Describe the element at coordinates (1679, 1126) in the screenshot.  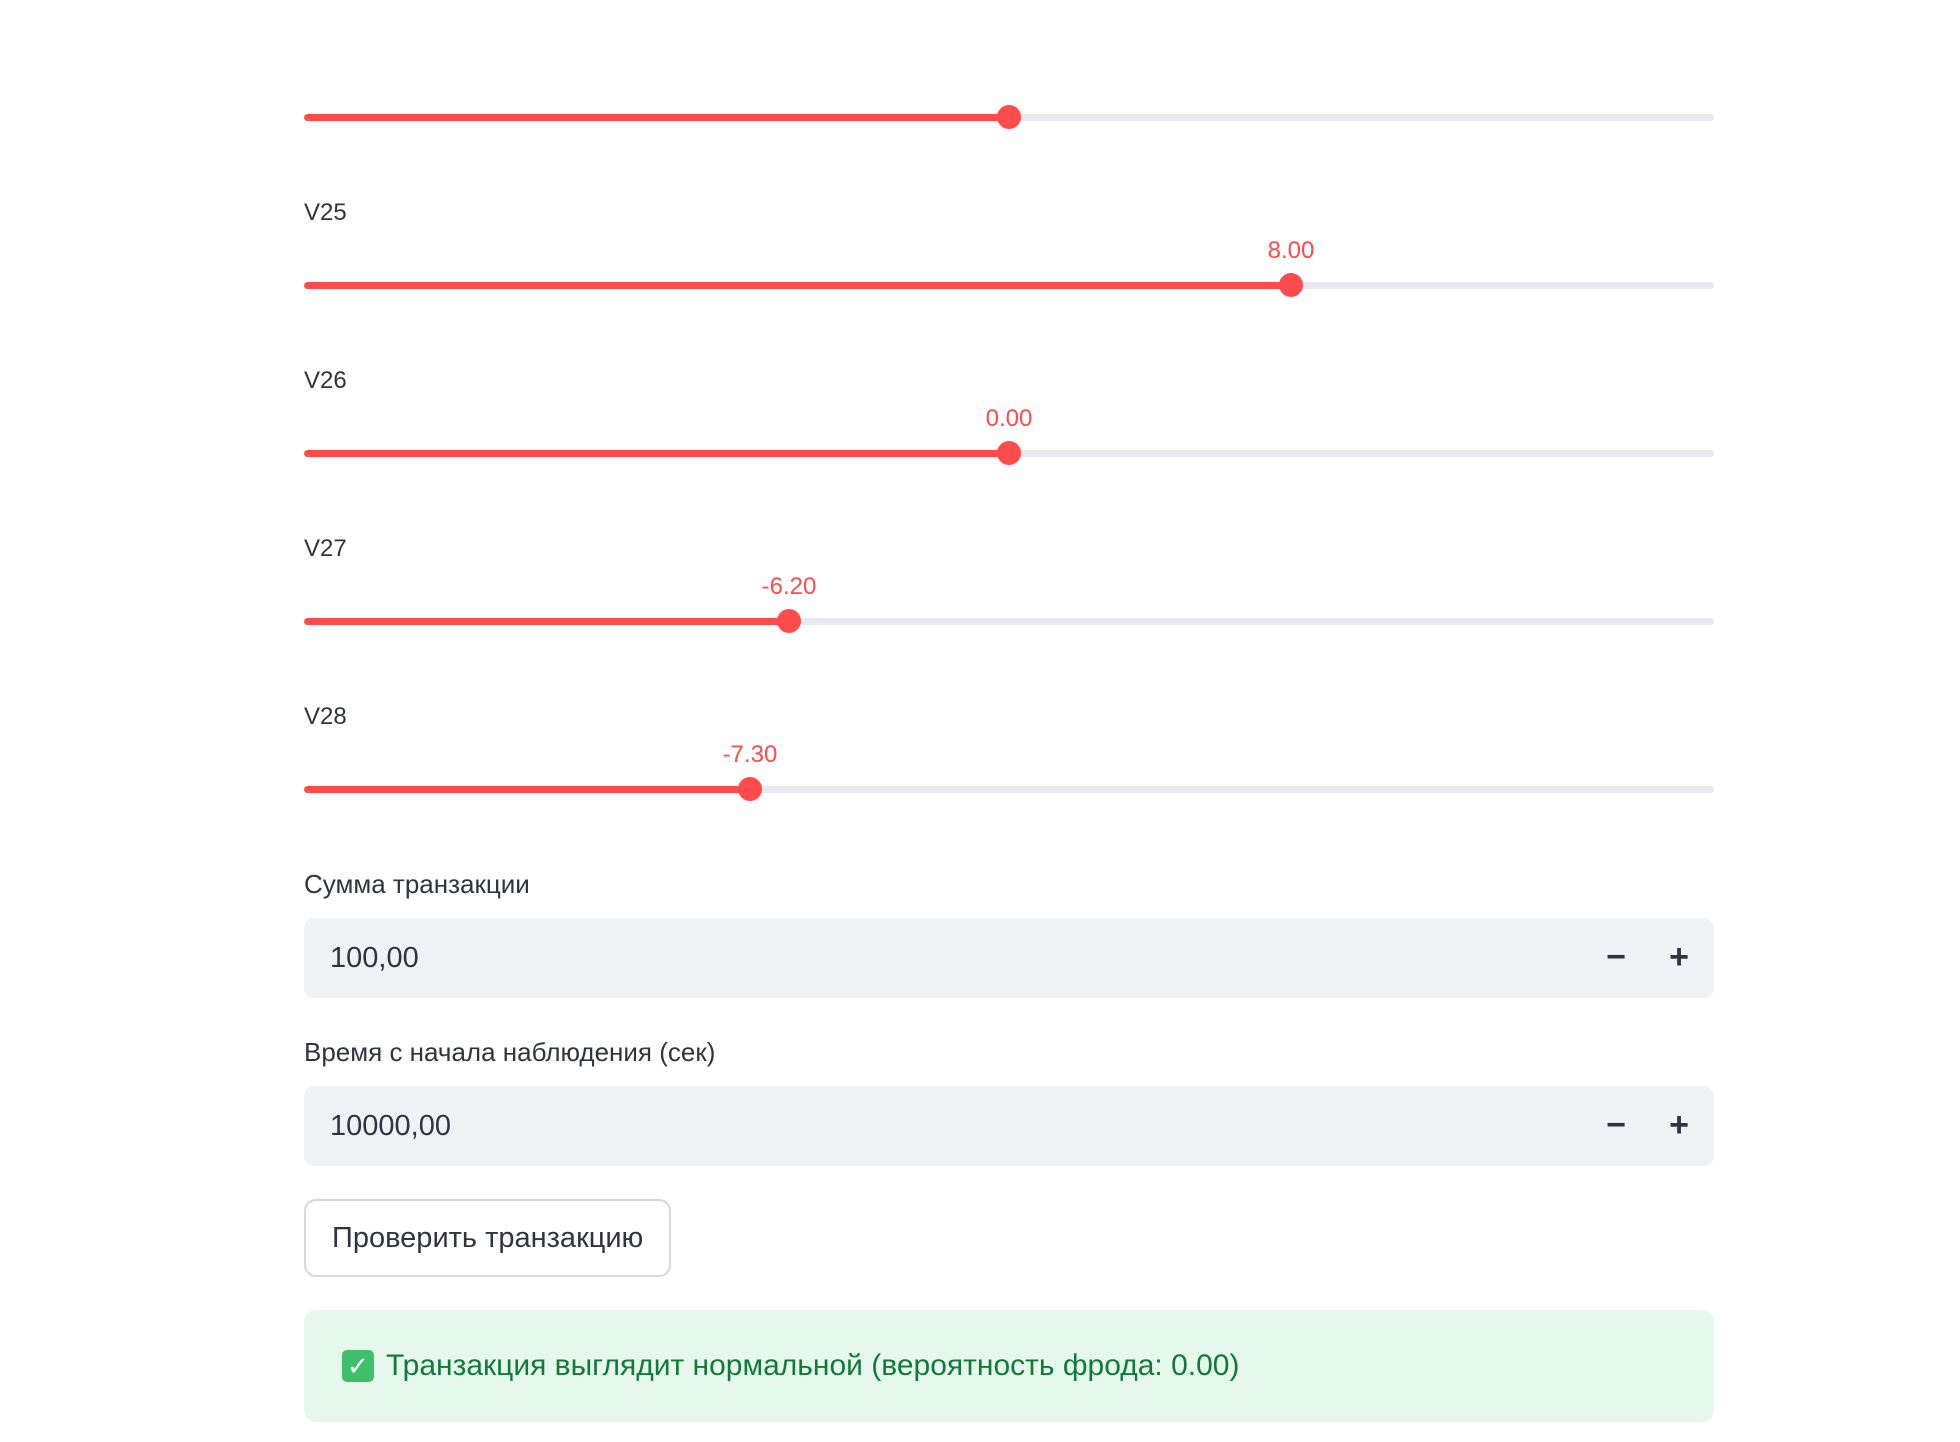
I see `time-increment-button: +` at that location.